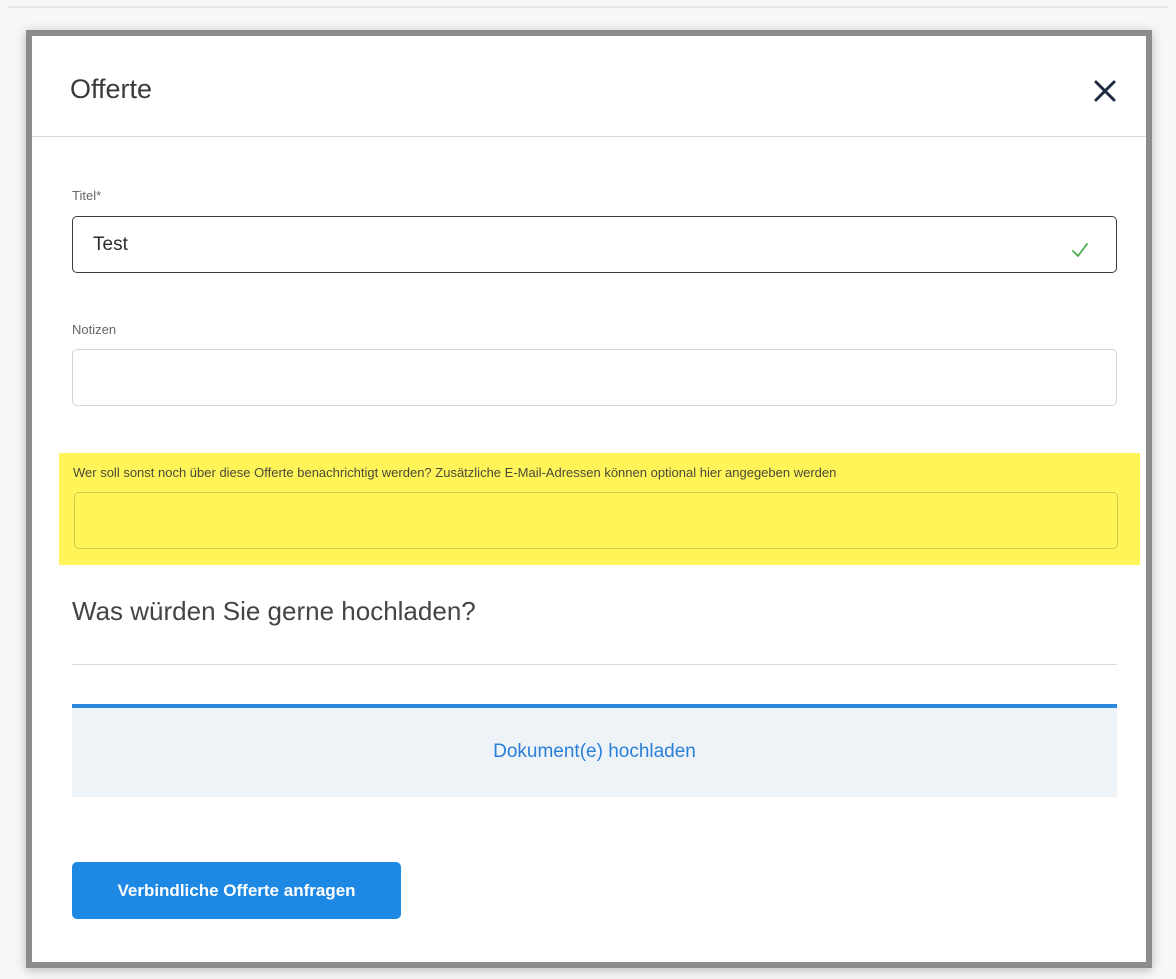  I want to click on section-divider, so click(594, 664).